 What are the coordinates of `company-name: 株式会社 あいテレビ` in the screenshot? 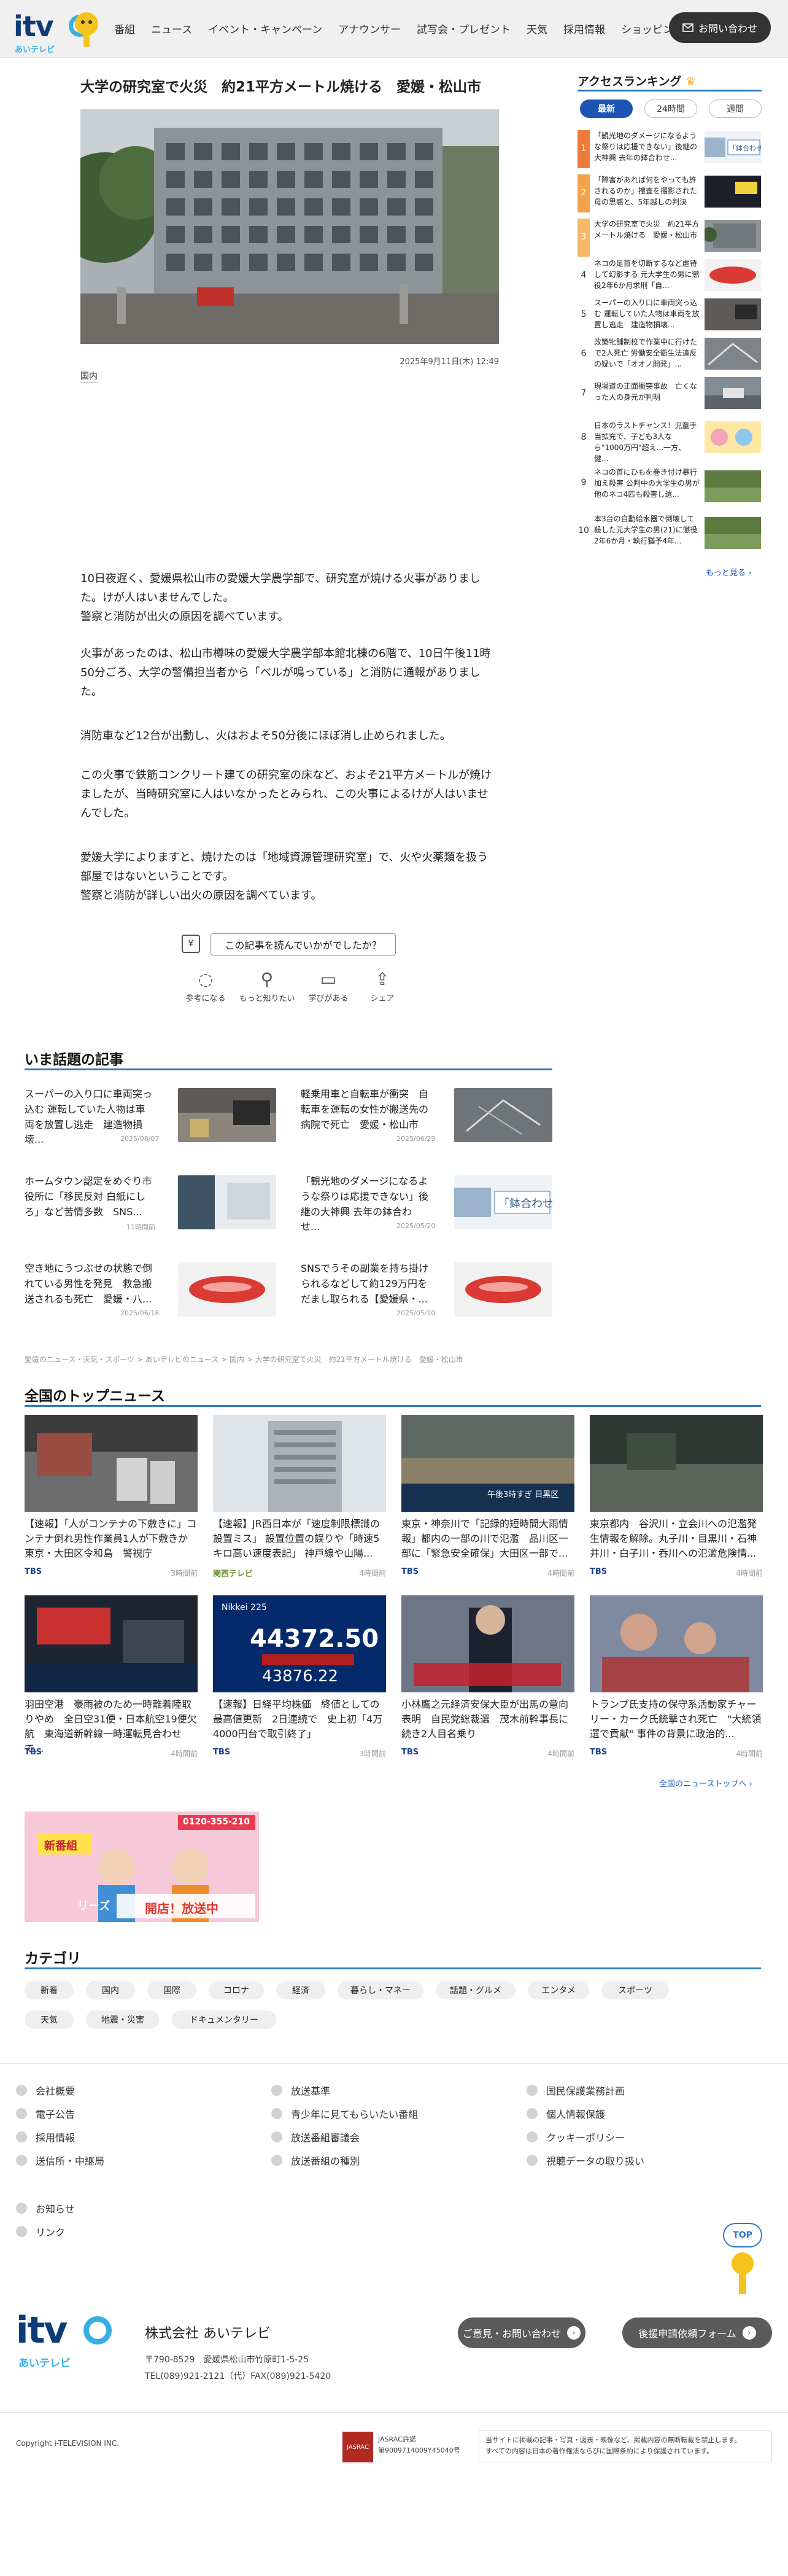 It's located at (208, 2333).